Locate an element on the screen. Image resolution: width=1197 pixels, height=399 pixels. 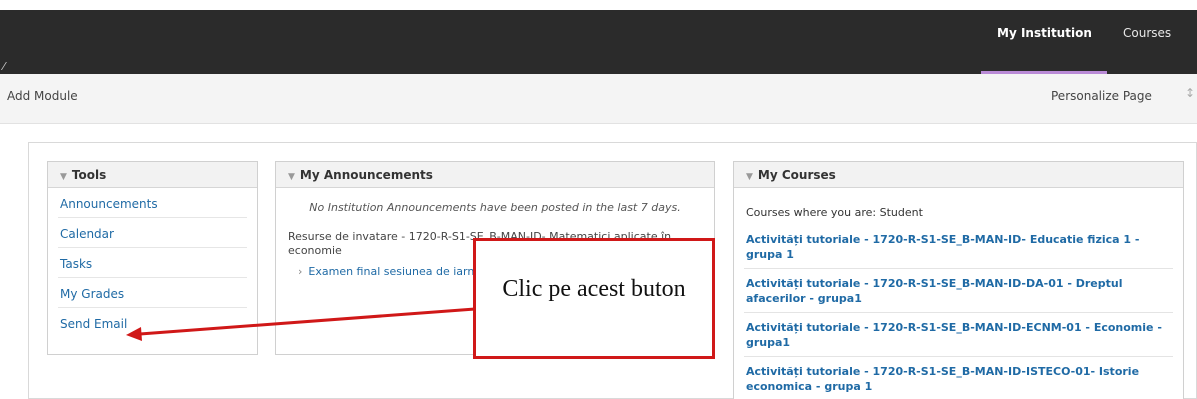
tools-item-send-email: Send Email is located at coordinates (152, 323).